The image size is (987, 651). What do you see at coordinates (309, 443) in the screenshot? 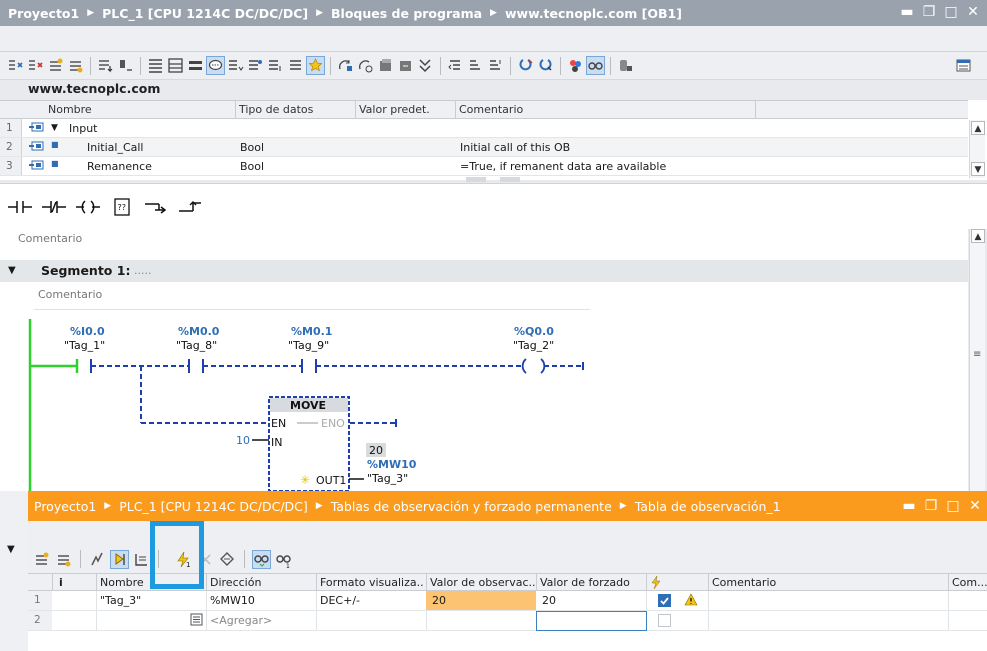
I see `move-box: MOVE EN ENO IN OUT1 ✳` at bounding box center [309, 443].